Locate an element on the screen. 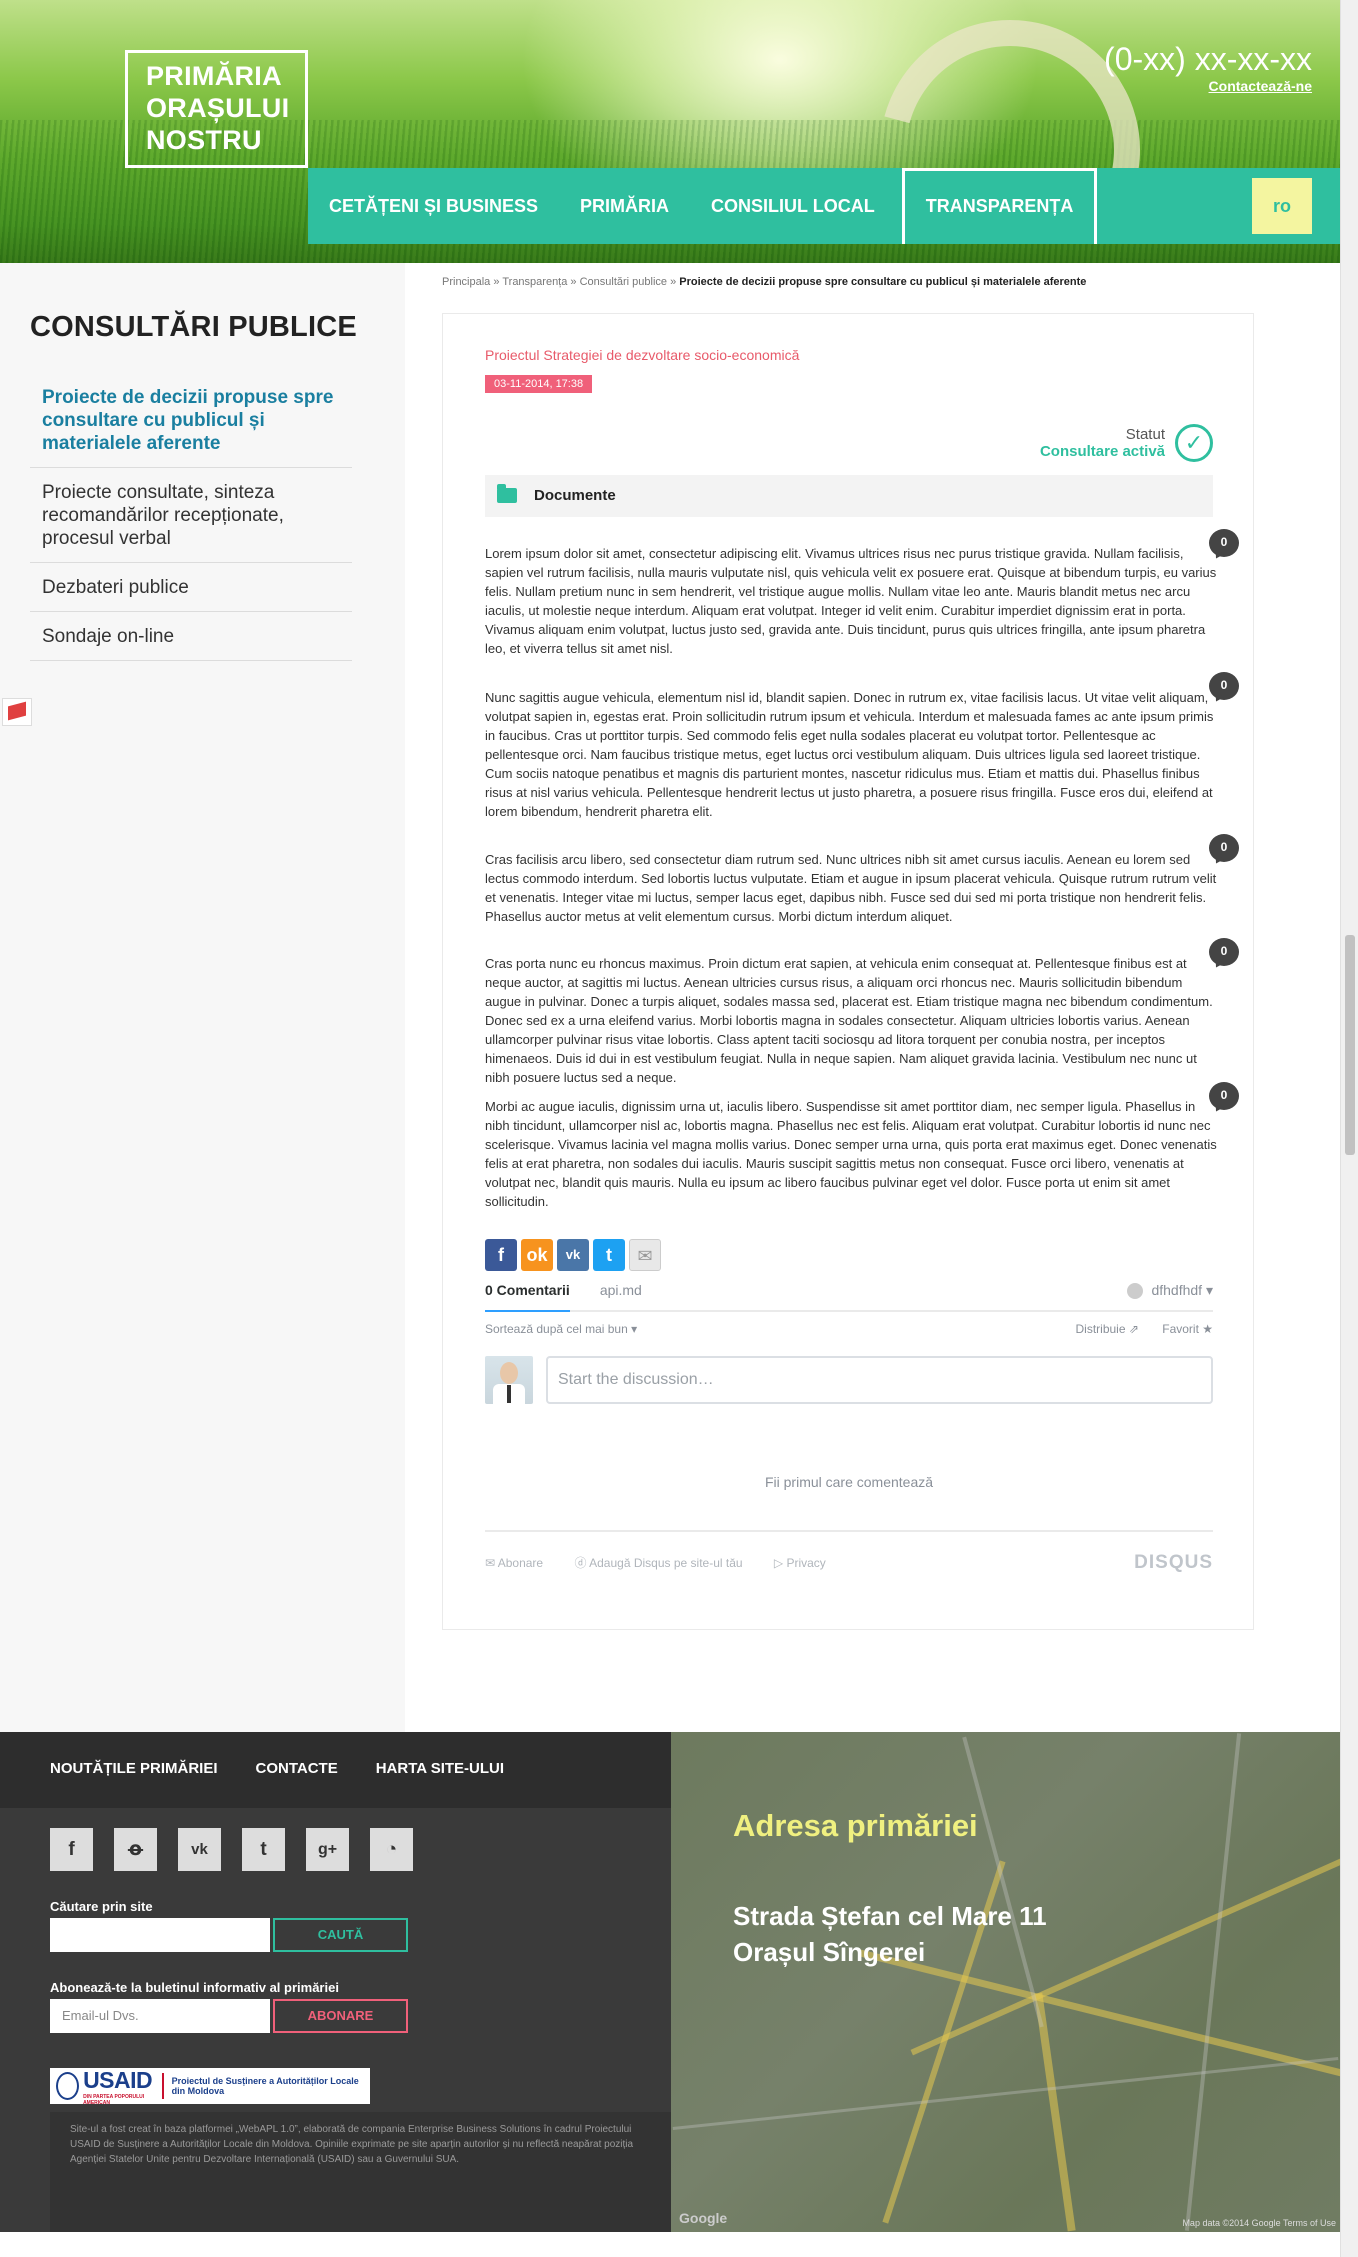  sidebar-item-online-polls: Sondaje on-line is located at coordinates (191, 636).